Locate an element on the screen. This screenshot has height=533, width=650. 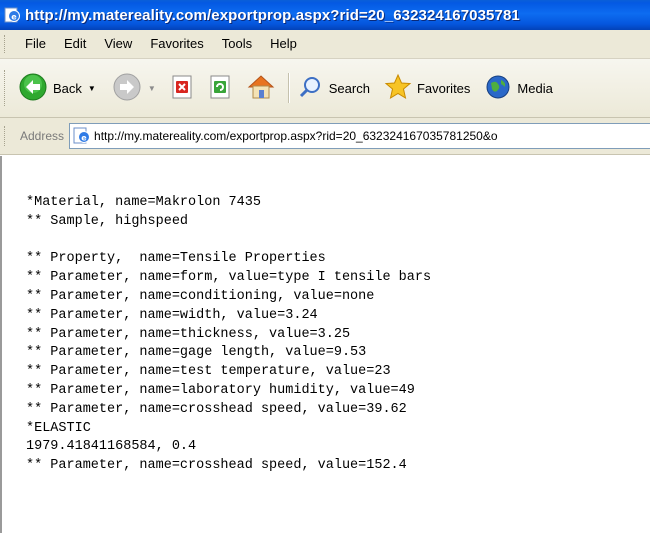
toolbar-grip is located at coordinates (6, 88).